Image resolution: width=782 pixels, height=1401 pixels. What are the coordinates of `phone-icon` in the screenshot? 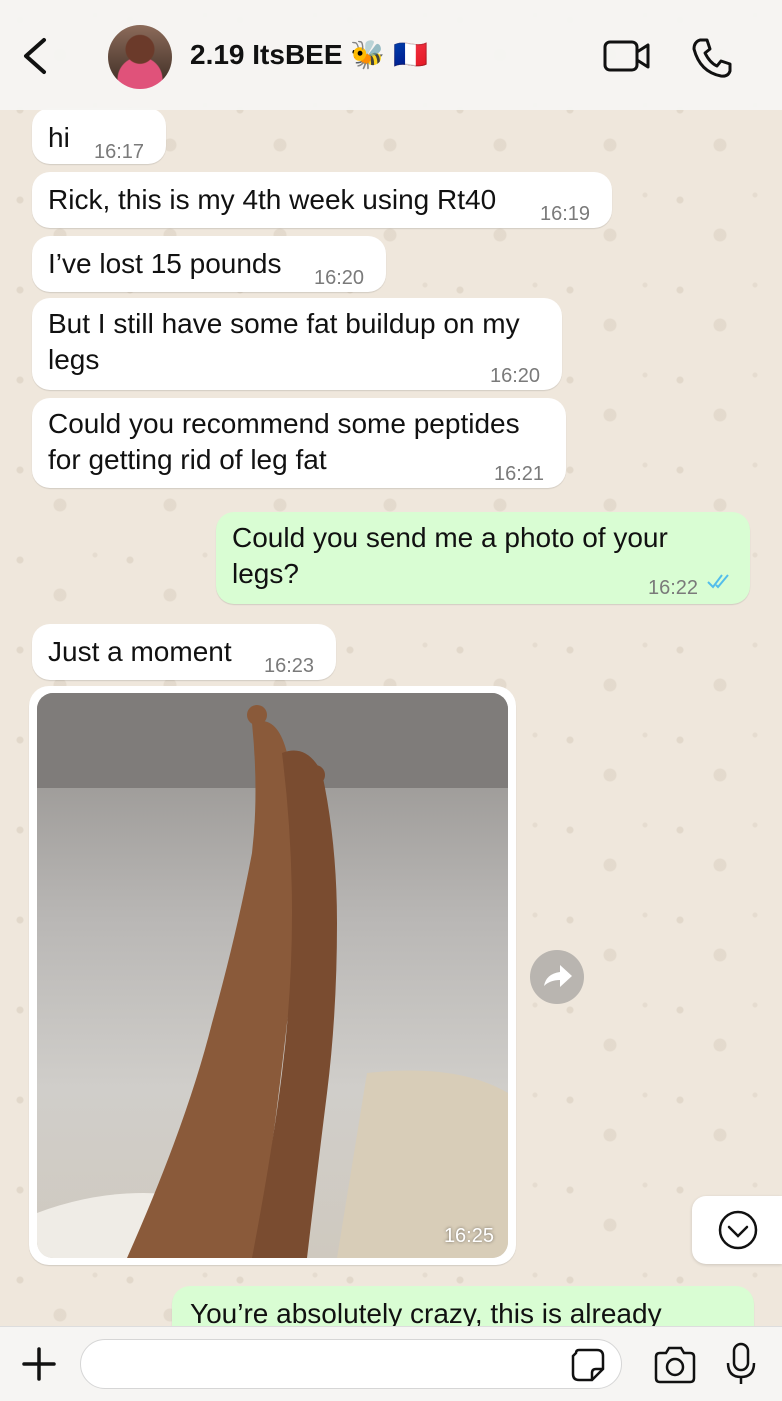 It's located at (712, 58).